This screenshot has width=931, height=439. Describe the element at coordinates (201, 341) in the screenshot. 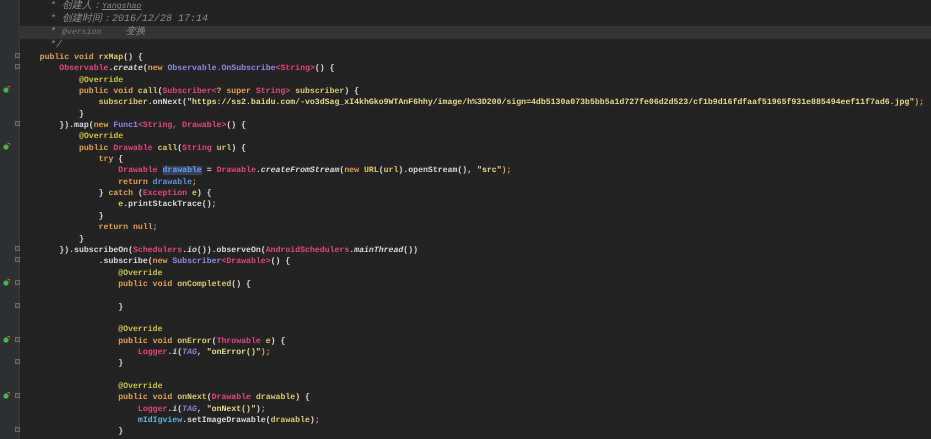

I see `code-line: public void onError(Throwable e) {` at that location.